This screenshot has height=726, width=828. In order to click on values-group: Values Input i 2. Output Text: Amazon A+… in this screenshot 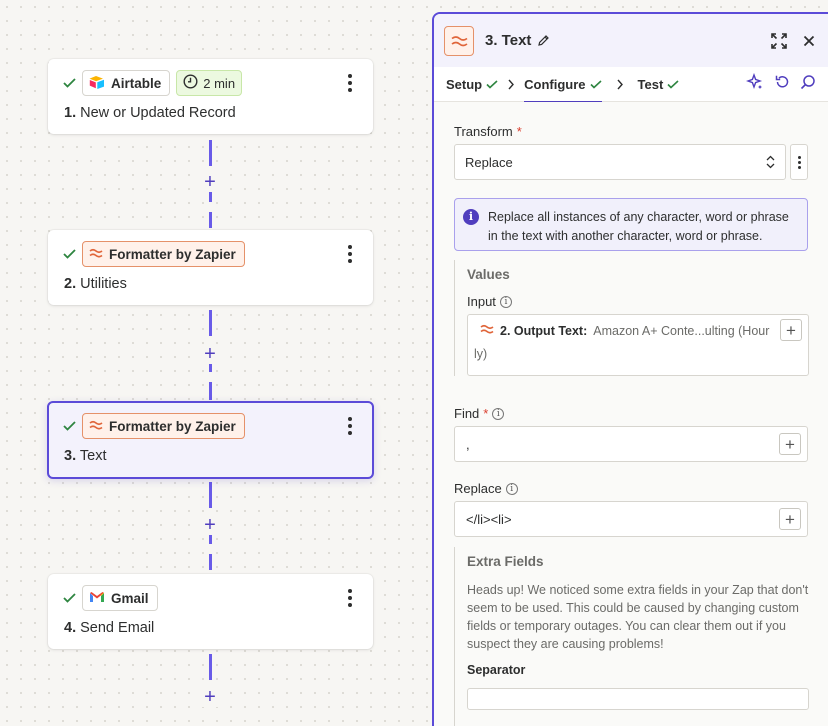, I will do `click(631, 318)`.